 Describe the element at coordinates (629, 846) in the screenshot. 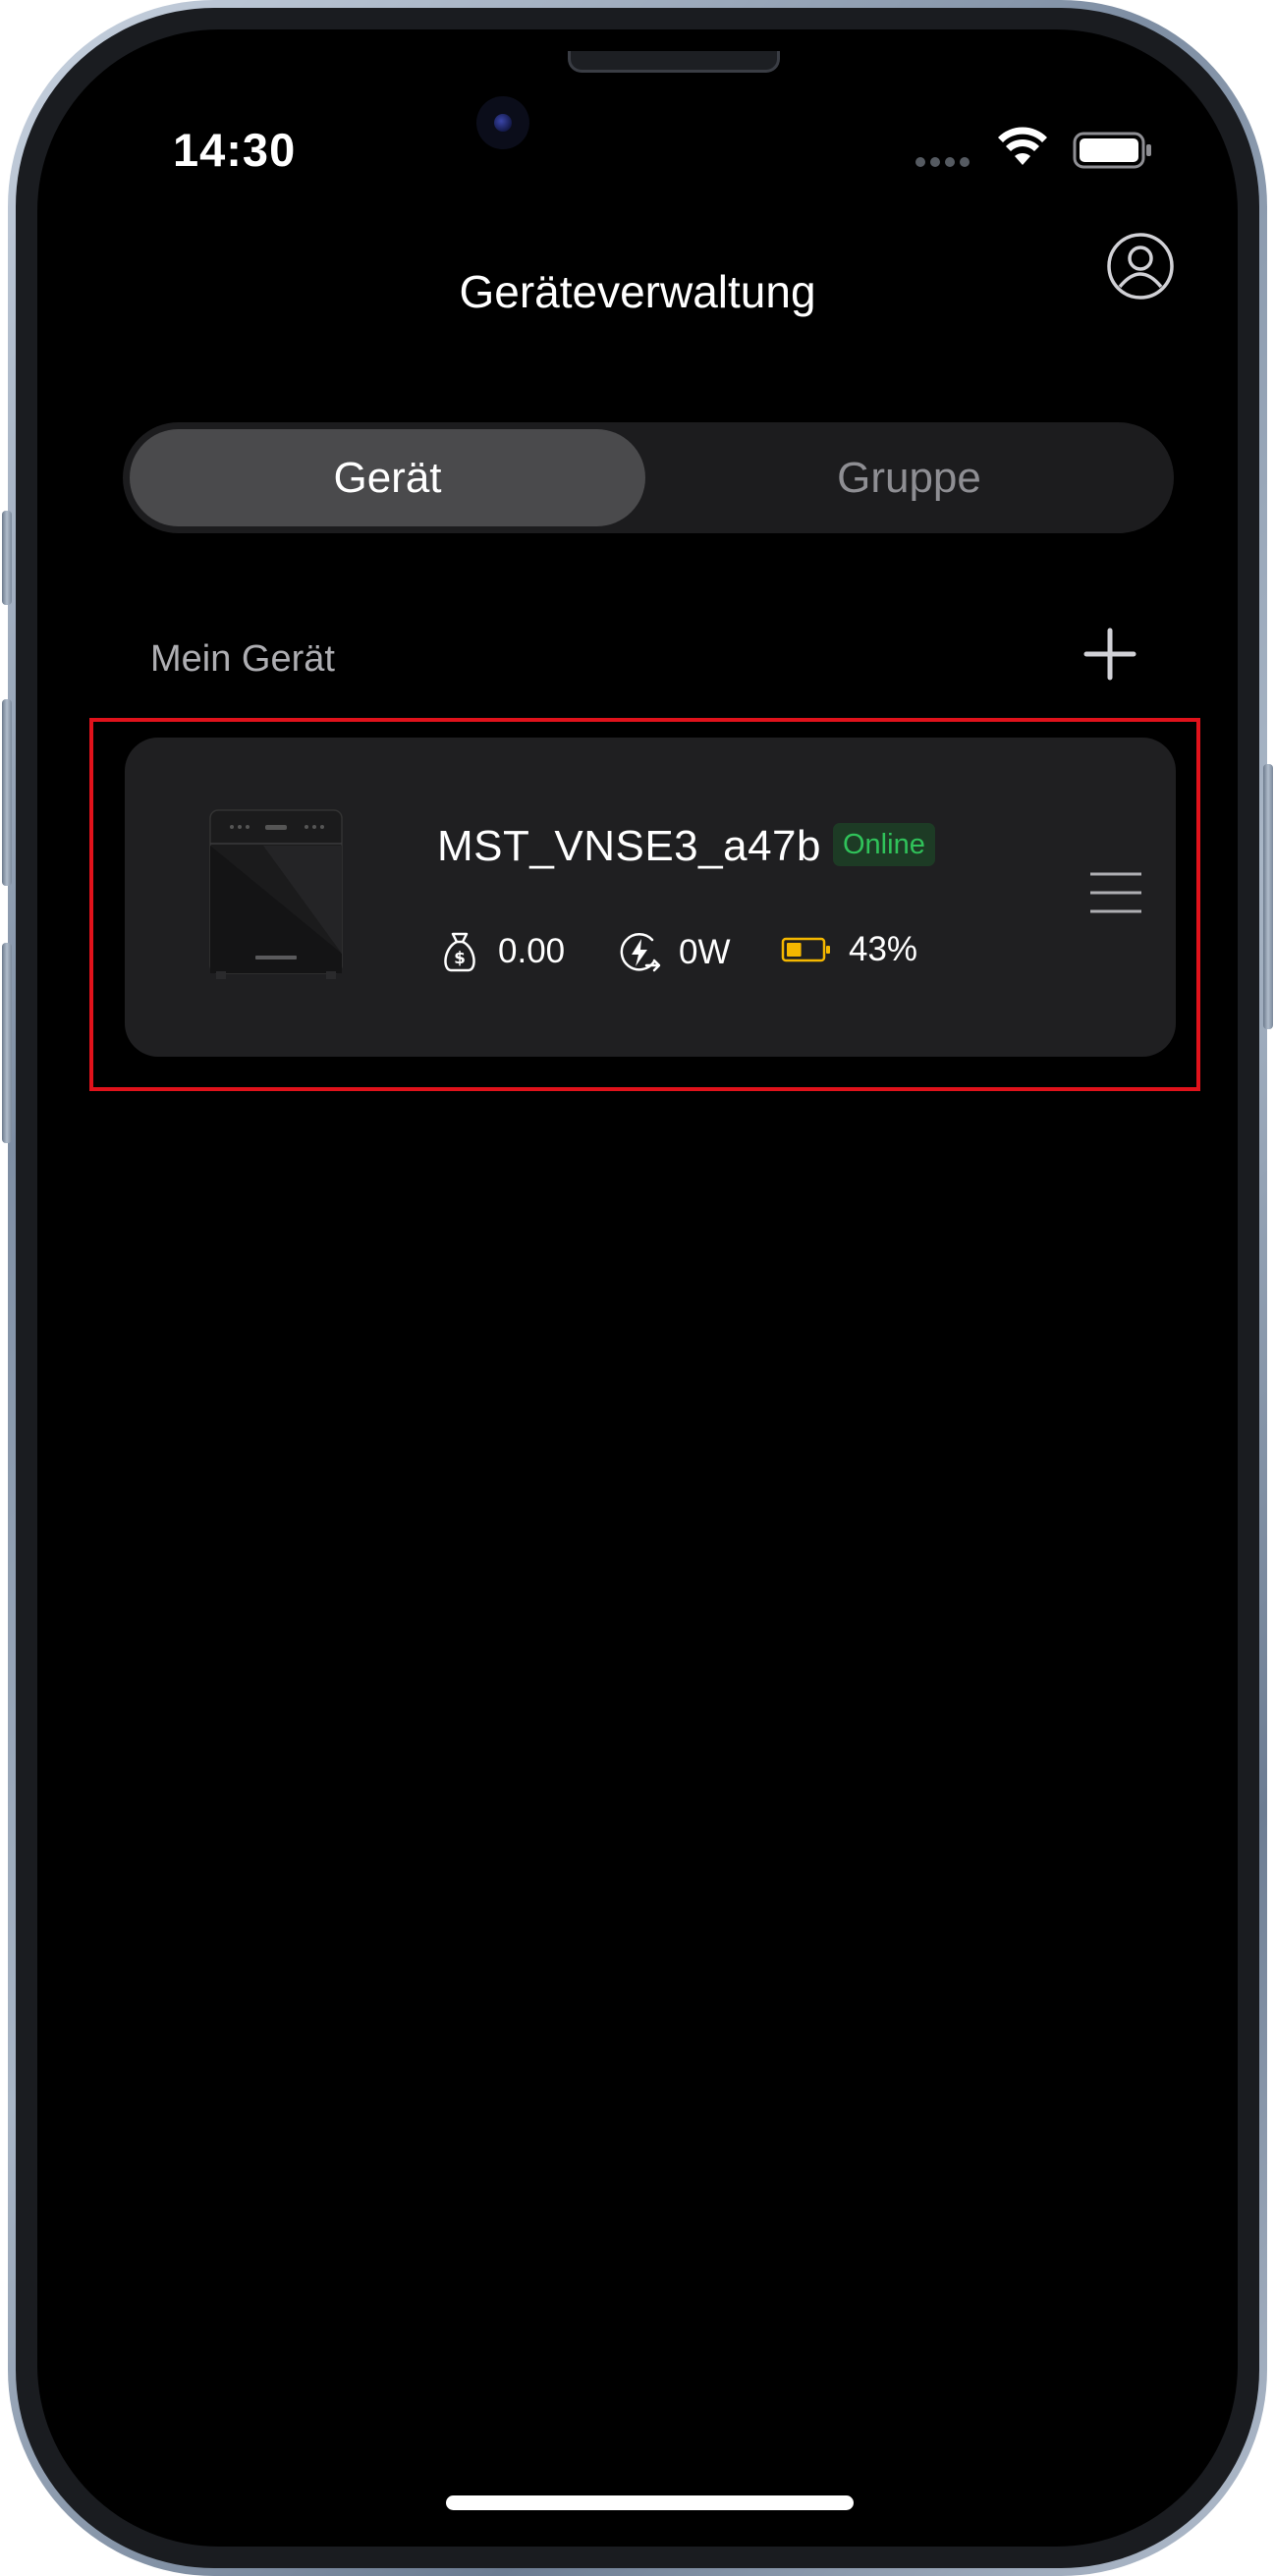

I see `device-name: MST_VNSE3_a47b` at that location.